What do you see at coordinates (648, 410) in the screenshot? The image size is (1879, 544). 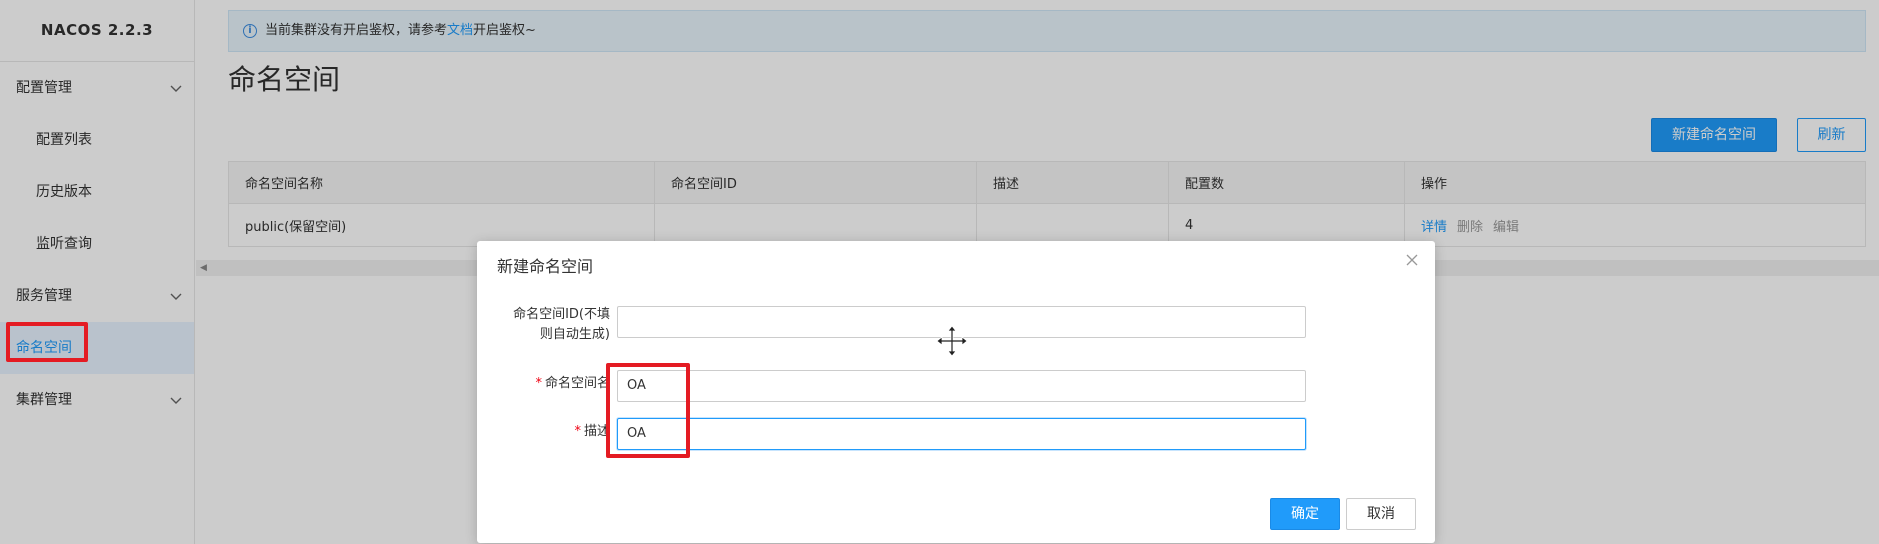 I see `highlight-box-inputs` at bounding box center [648, 410].